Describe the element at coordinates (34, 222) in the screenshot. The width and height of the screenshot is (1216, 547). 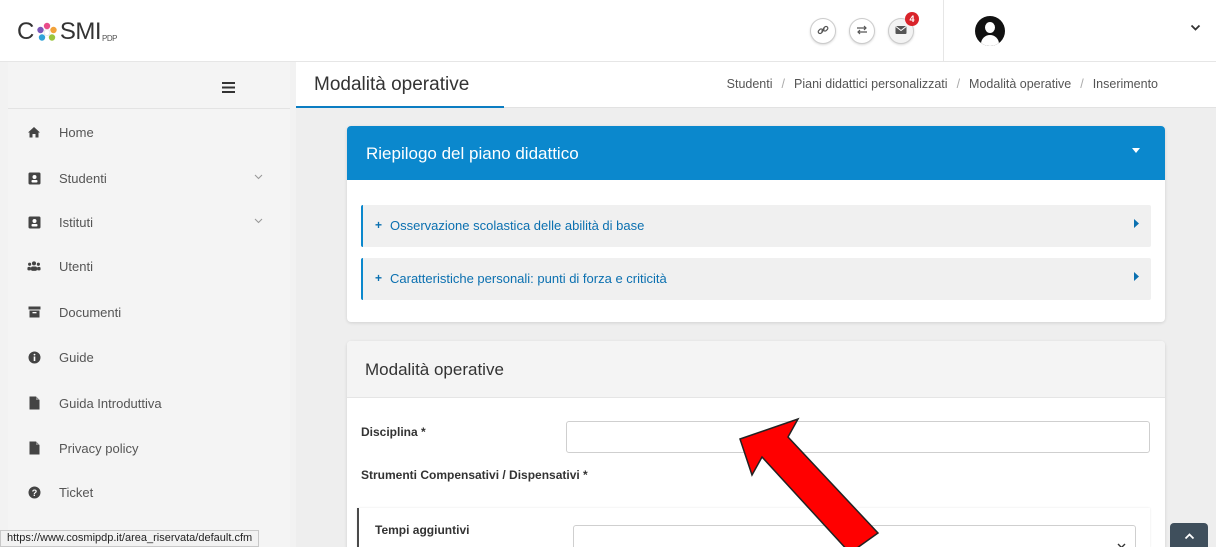
I see `institute-icon` at that location.